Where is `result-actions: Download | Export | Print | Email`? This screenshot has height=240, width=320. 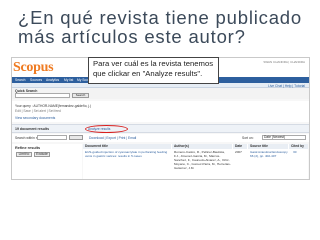
result-actions: Download | Export | Print | Email is located at coordinates (112, 138).